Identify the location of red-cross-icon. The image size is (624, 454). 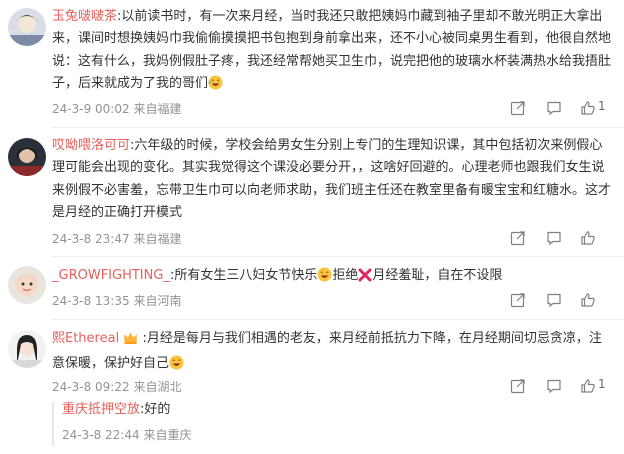
(365, 279).